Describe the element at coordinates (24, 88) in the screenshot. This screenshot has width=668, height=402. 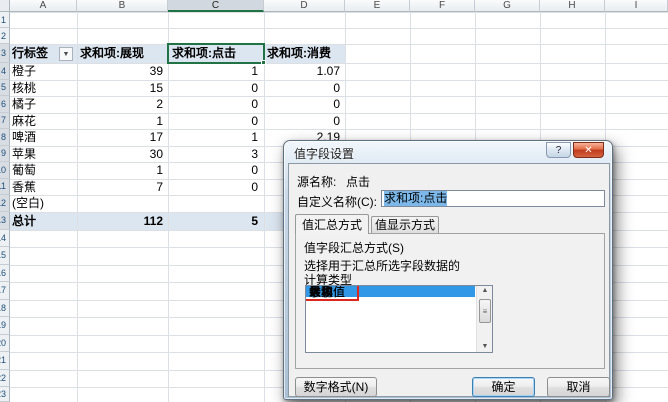
I see `pivot-row-label: 核桃` at that location.